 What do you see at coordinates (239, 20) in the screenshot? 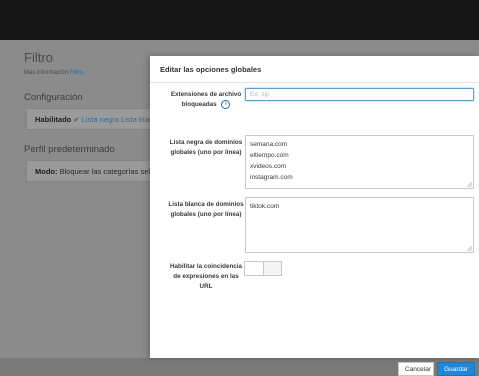
I see `top-bar` at bounding box center [239, 20].